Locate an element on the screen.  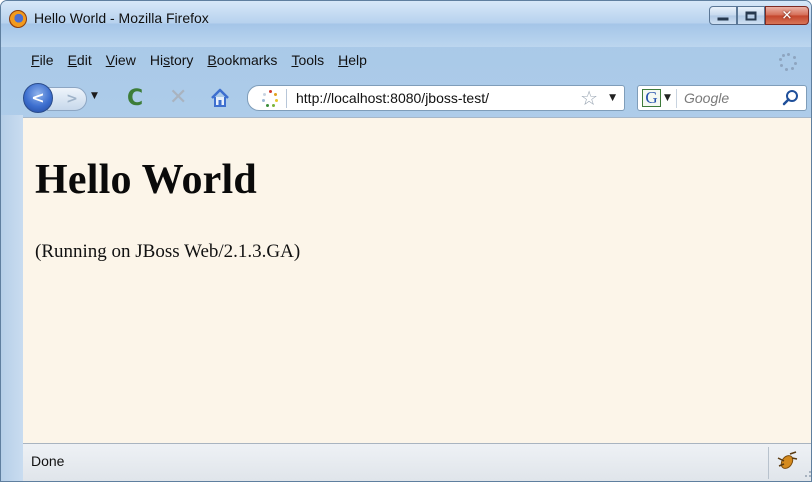
menu-file: File is located at coordinates (44, 60).